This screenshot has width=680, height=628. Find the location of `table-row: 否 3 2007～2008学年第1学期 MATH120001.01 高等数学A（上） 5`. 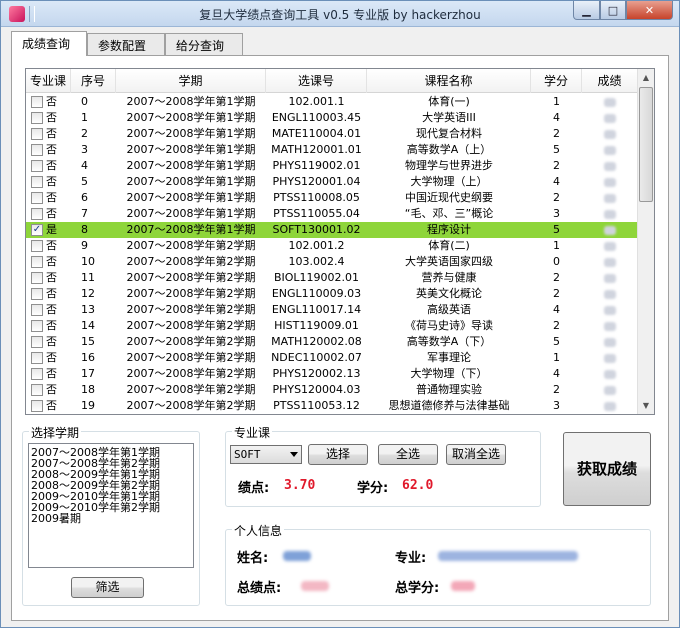

table-row: 否 3 2007～2008学年第1学期 MATH120001.01 高等数学A（上） 5 is located at coordinates (332, 150).